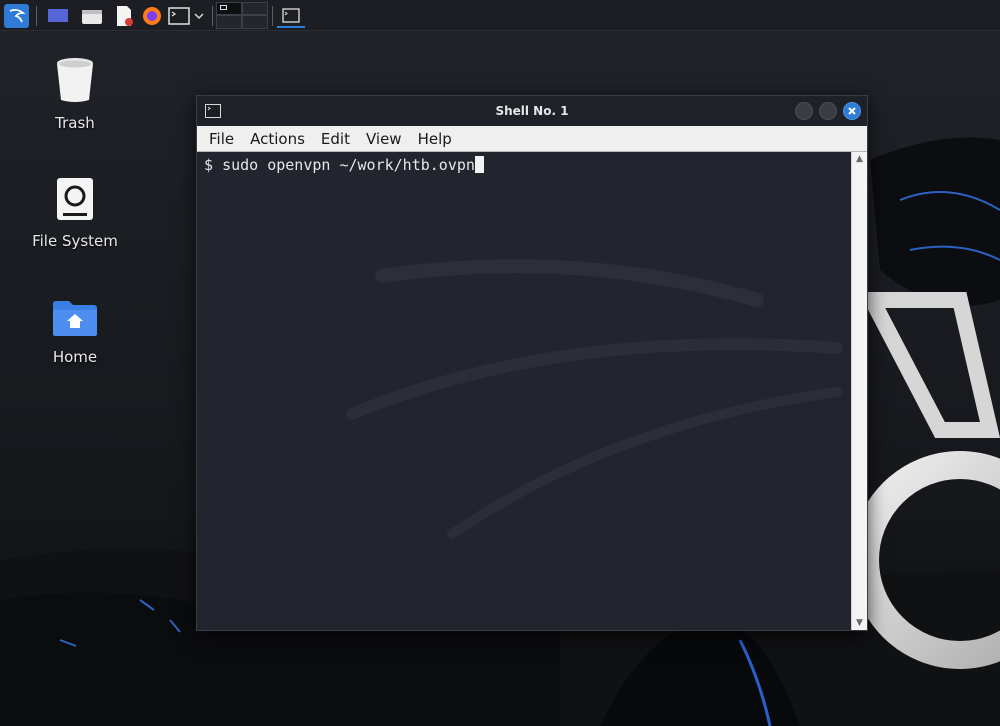  I want to click on desktop-icon-label: Trash, so click(75, 123).